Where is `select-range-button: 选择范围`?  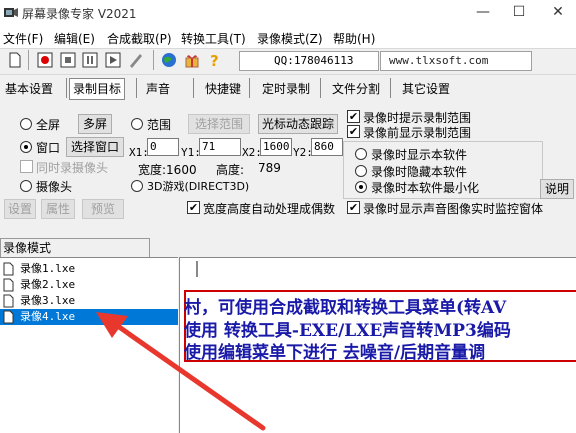 select-range-button: 选择范围 is located at coordinates (219, 124).